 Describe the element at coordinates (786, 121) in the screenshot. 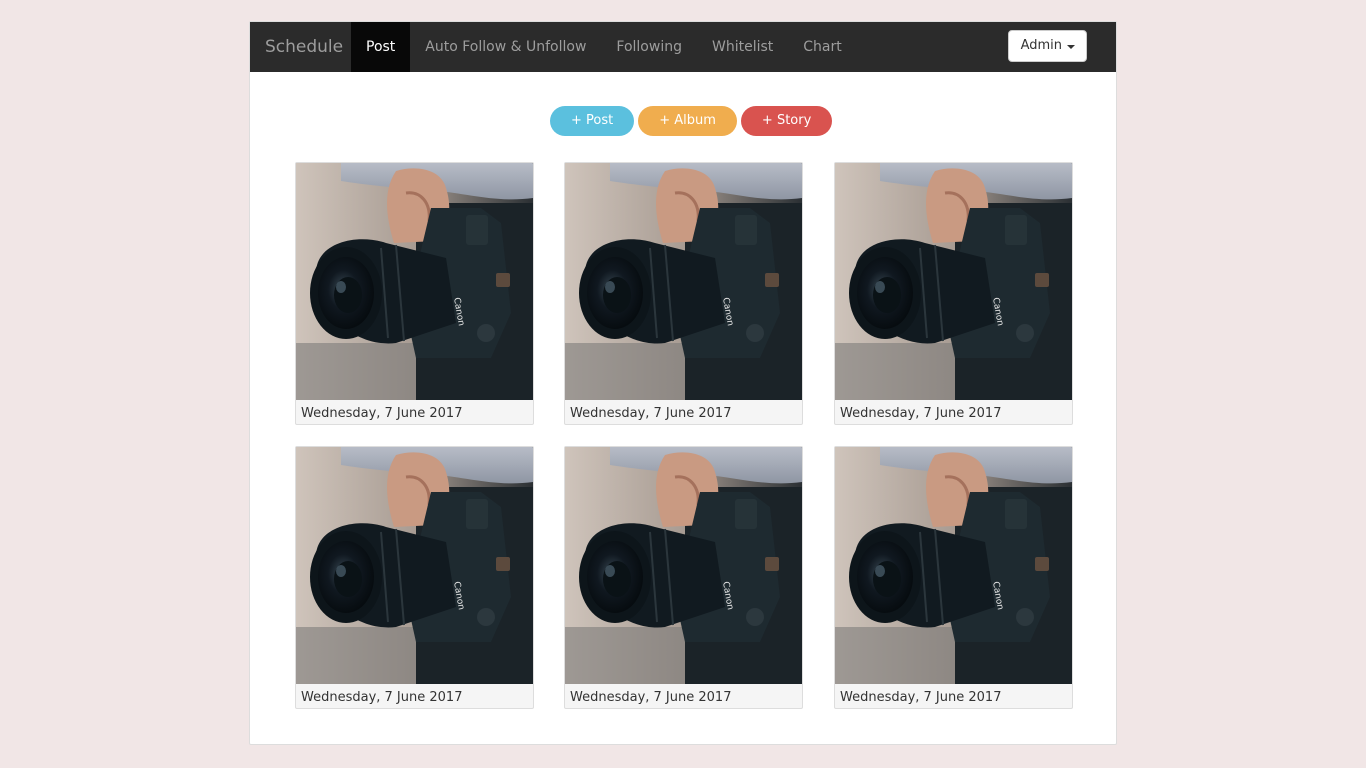

I see `add-story-button: + Story` at that location.